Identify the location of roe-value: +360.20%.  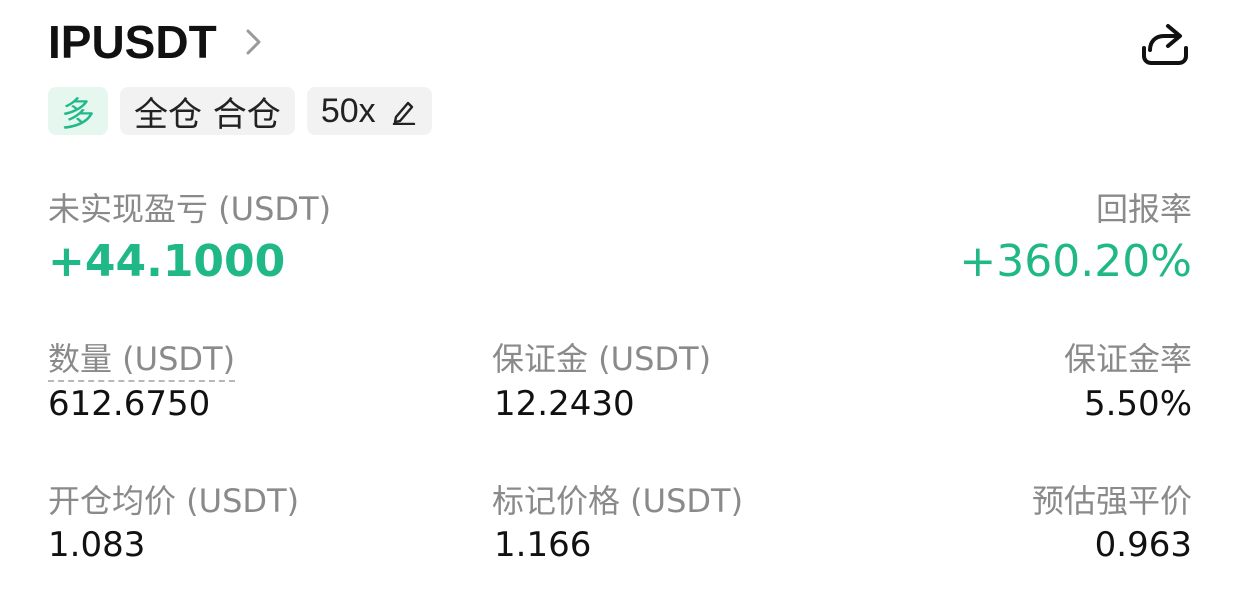
(1075, 261).